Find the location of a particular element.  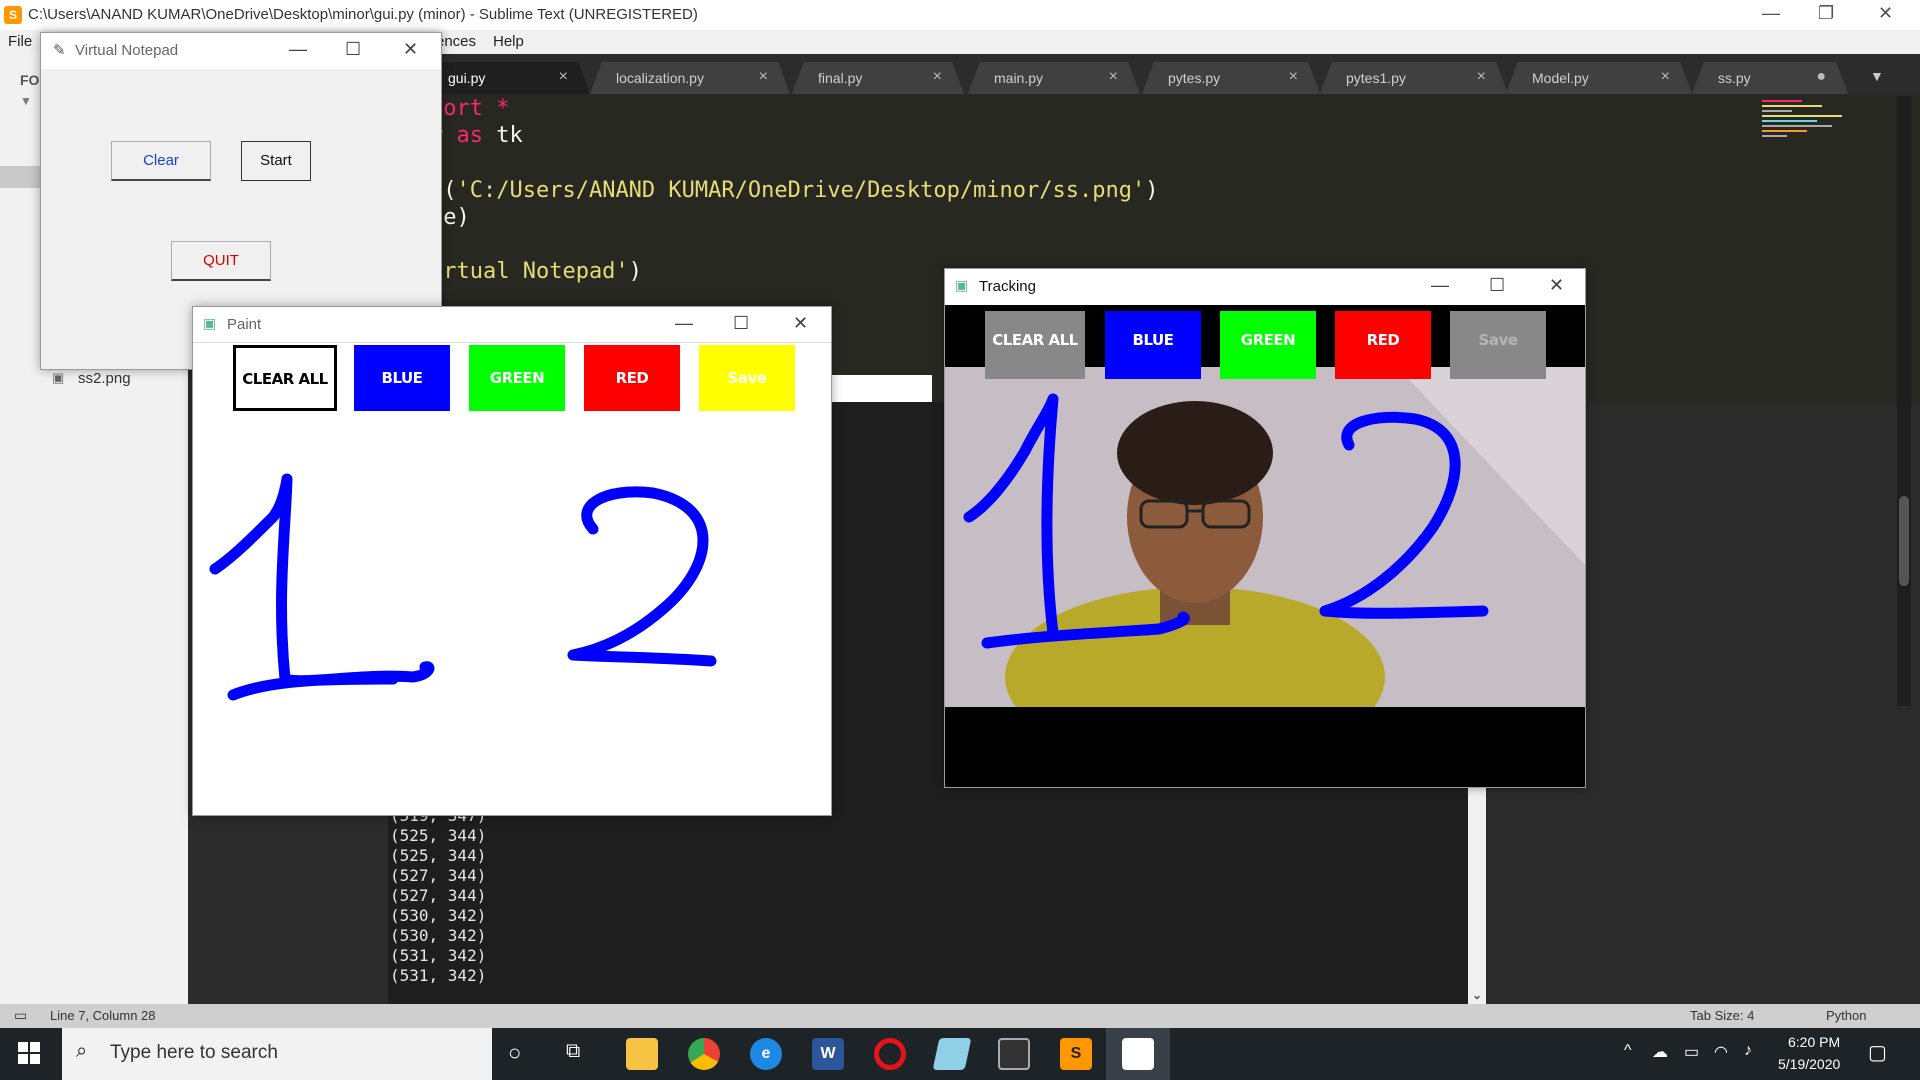

paint-clear-all-button: CLEAR ALL is located at coordinates (285, 378).